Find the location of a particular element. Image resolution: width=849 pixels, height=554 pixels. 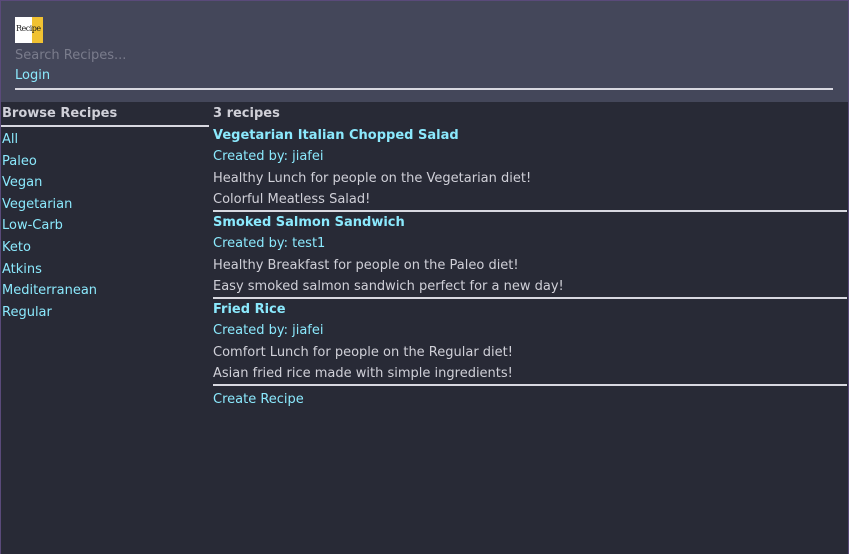

recipe-author: Created by: test1 is located at coordinates (269, 243).